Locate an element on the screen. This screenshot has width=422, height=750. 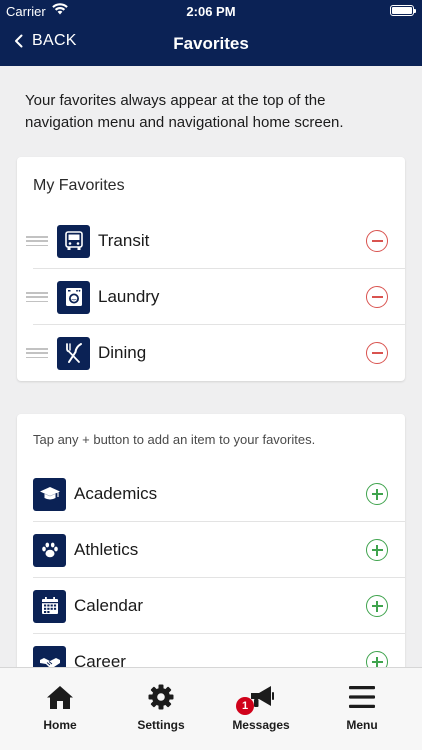
add-athletics-button is located at coordinates (377, 550).